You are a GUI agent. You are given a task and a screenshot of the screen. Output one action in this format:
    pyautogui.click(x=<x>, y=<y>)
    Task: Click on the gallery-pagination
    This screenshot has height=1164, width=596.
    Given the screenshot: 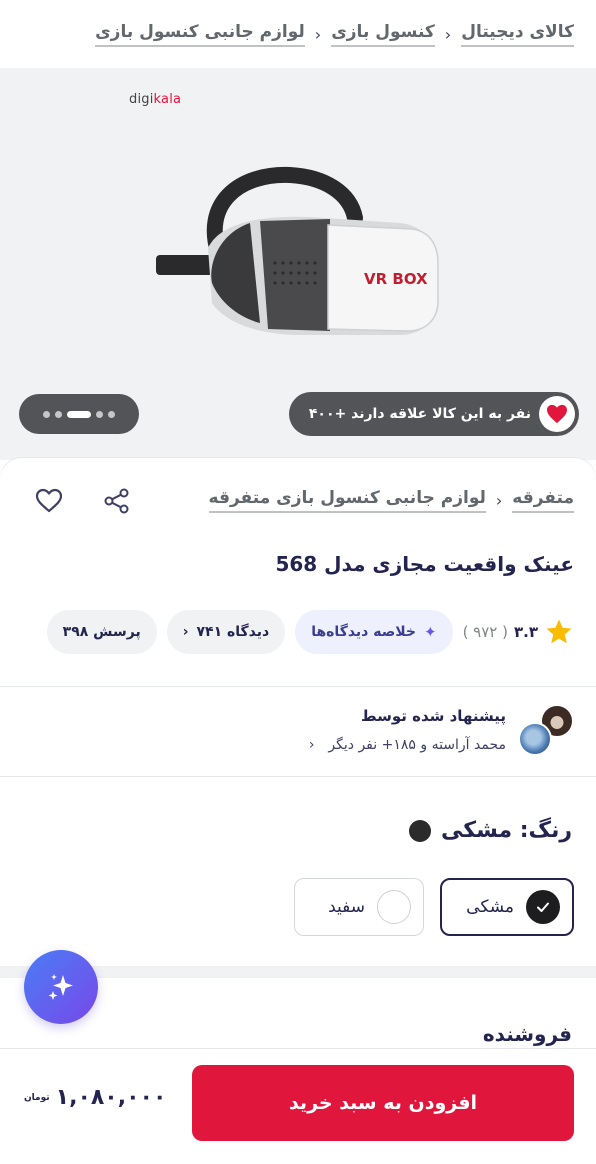 What is the action you would take?
    pyautogui.click(x=79, y=414)
    